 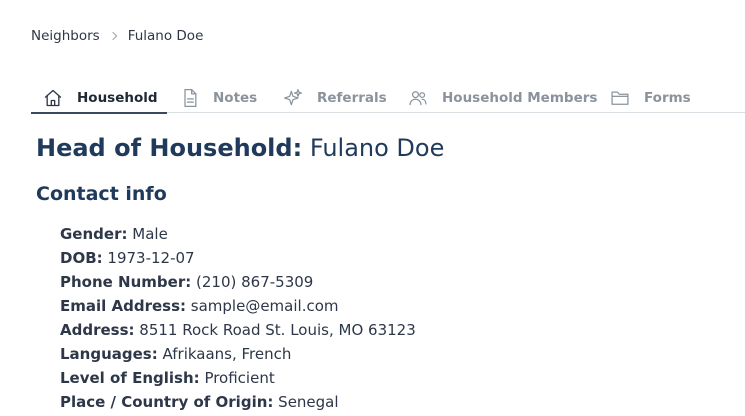 What do you see at coordinates (53, 98) in the screenshot?
I see `home-icon` at bounding box center [53, 98].